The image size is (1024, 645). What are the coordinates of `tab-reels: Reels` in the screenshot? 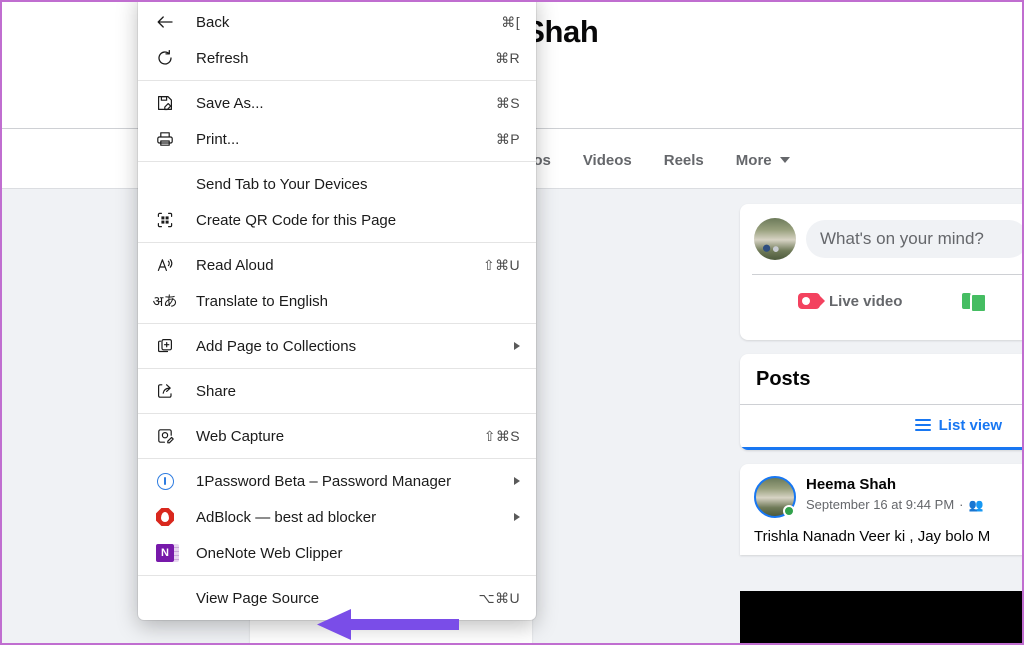 It's located at (684, 160).